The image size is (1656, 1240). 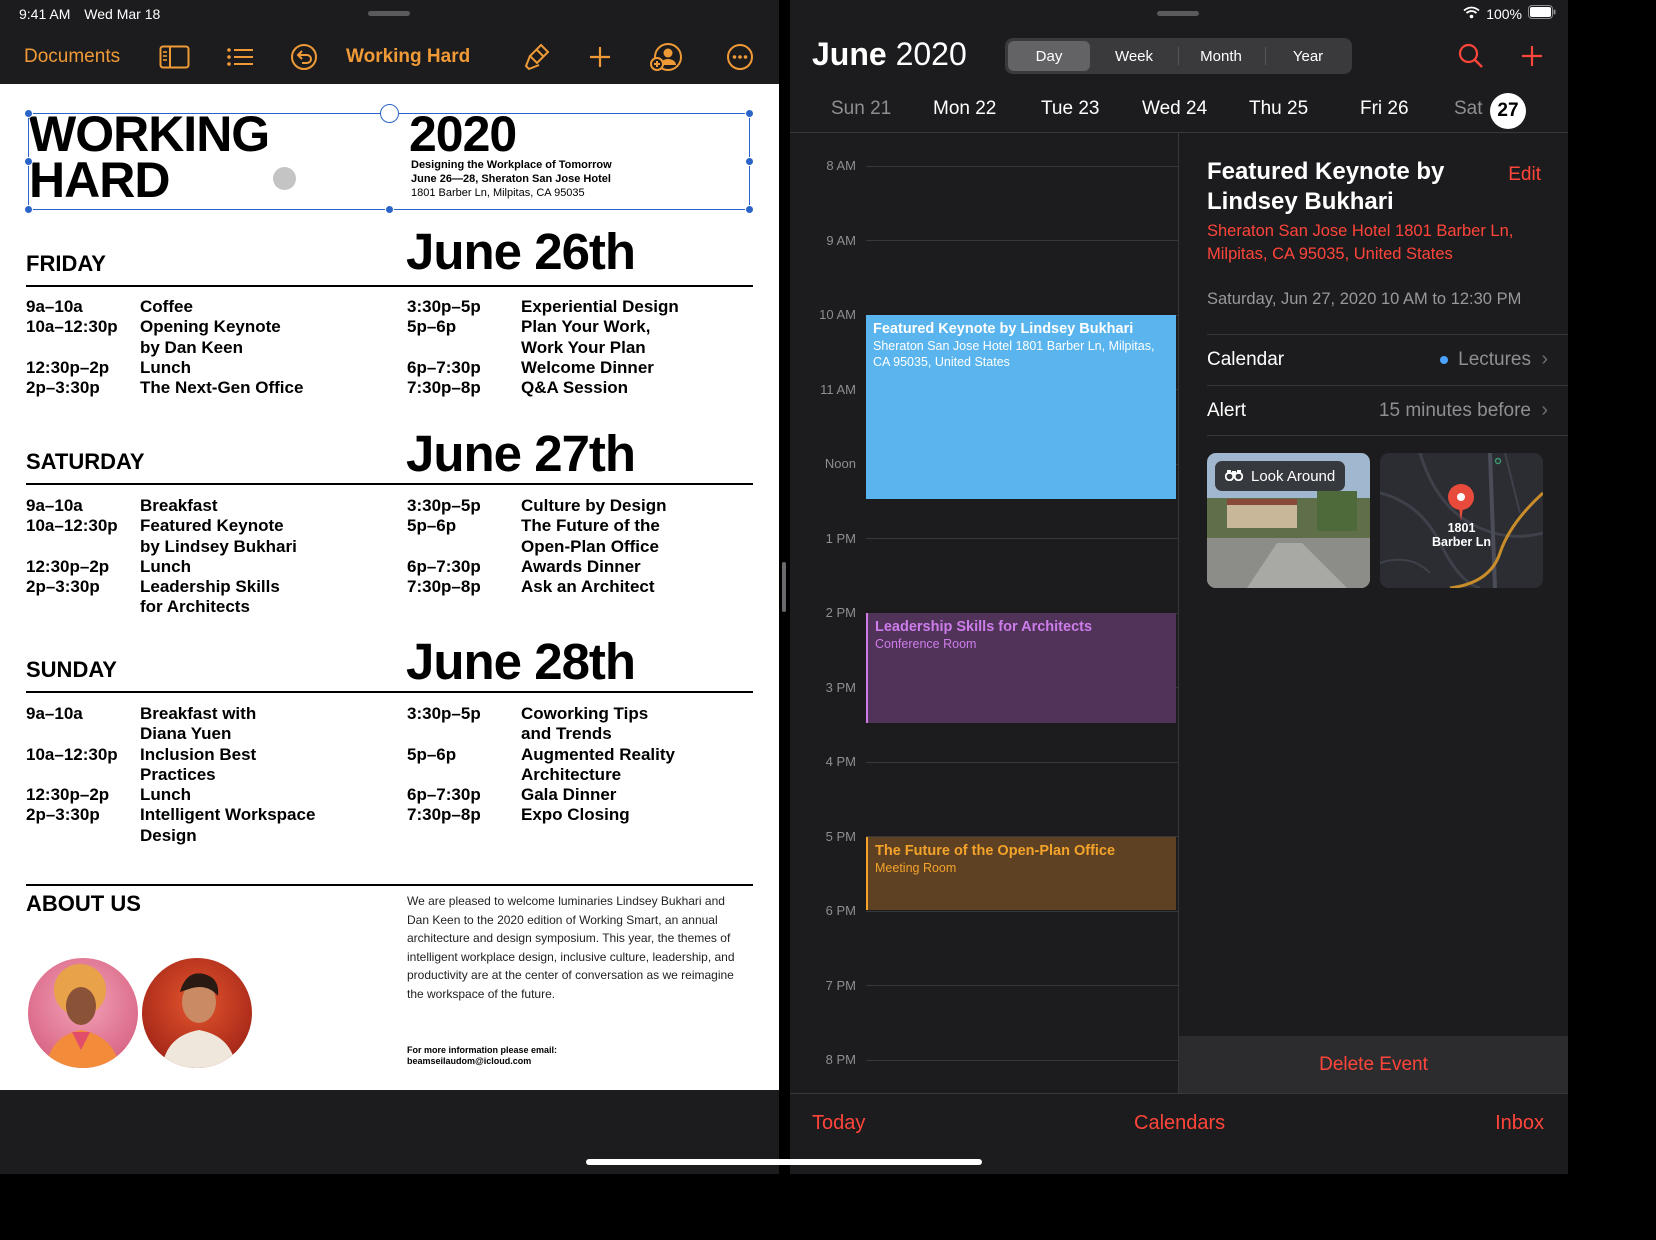 What do you see at coordinates (284, 178) in the screenshot?
I see `text-cursor-dot` at bounding box center [284, 178].